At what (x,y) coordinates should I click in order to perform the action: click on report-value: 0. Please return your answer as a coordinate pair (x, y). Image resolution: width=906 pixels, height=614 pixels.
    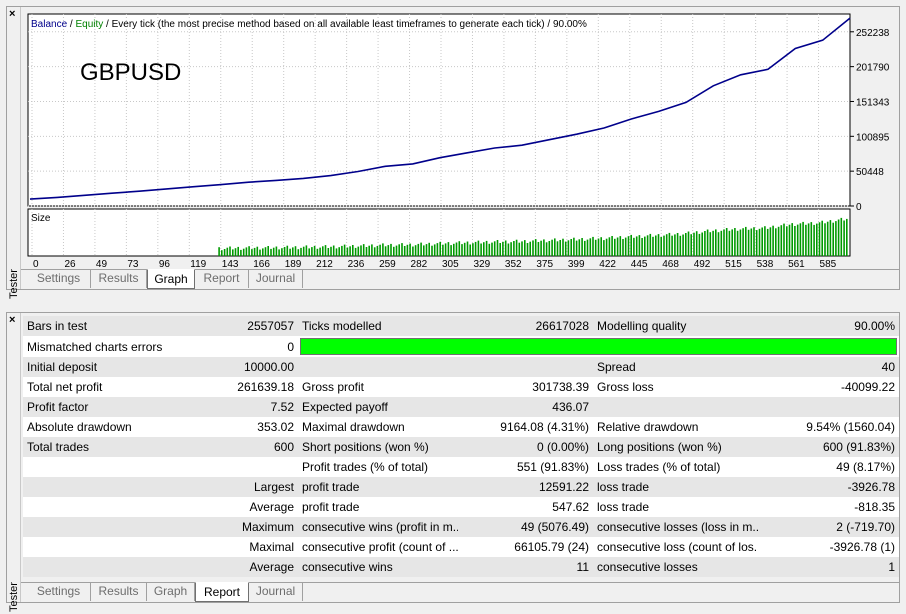
    Looking at the image, I should click on (235, 346).